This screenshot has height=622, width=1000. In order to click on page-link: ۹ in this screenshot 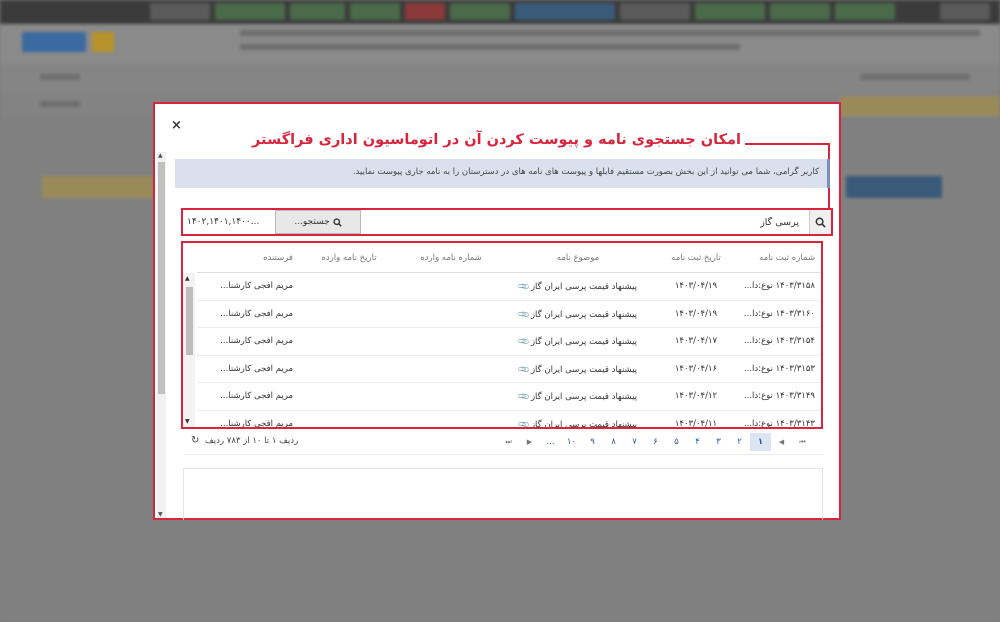, I will do `click(592, 442)`.